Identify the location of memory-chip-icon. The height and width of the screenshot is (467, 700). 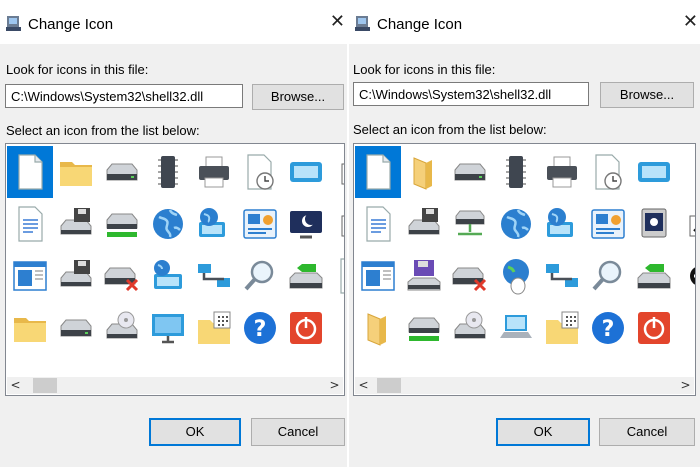
(516, 172).